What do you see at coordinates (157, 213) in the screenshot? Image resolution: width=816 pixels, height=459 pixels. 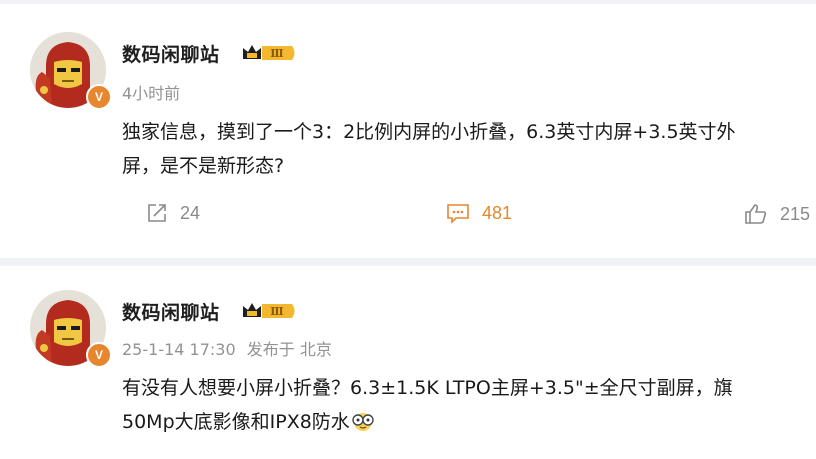 I see `repost-icon` at bounding box center [157, 213].